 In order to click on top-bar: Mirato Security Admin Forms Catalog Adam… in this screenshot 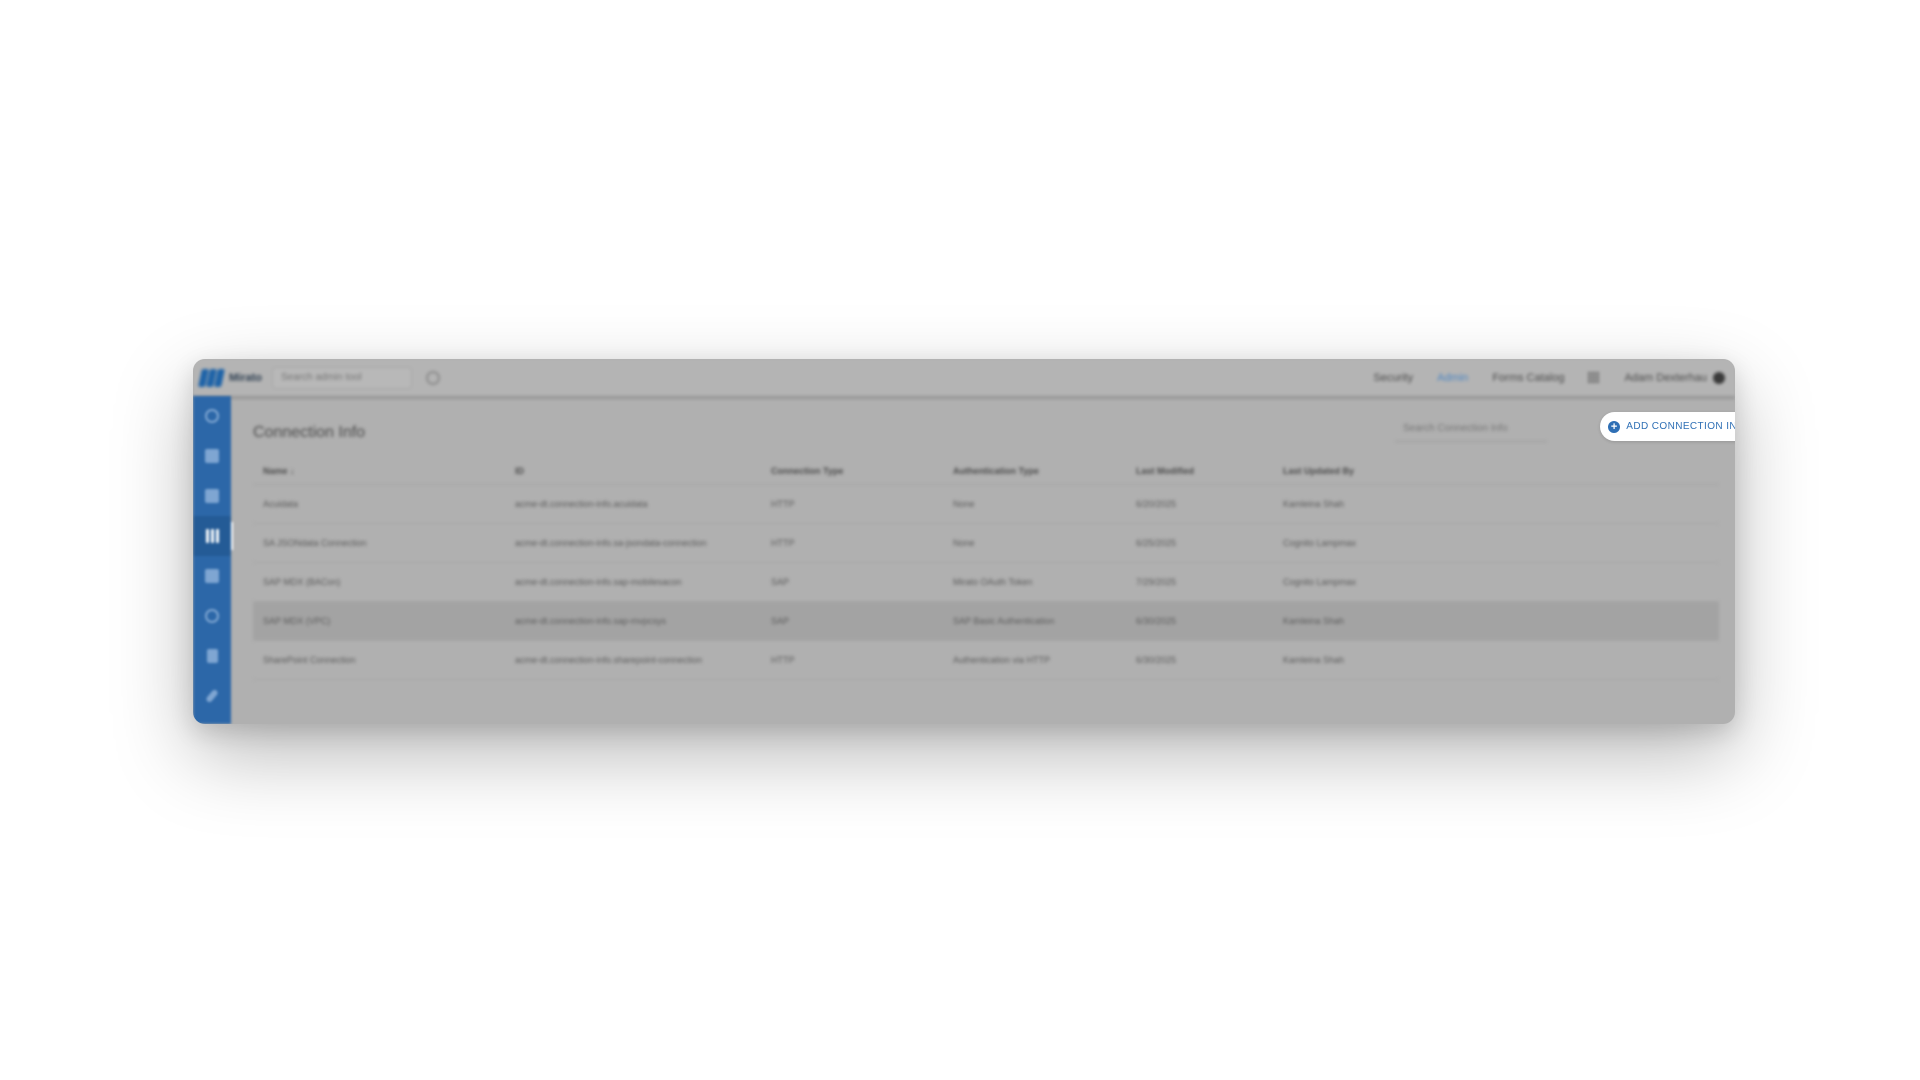, I will do `click(964, 379)`.